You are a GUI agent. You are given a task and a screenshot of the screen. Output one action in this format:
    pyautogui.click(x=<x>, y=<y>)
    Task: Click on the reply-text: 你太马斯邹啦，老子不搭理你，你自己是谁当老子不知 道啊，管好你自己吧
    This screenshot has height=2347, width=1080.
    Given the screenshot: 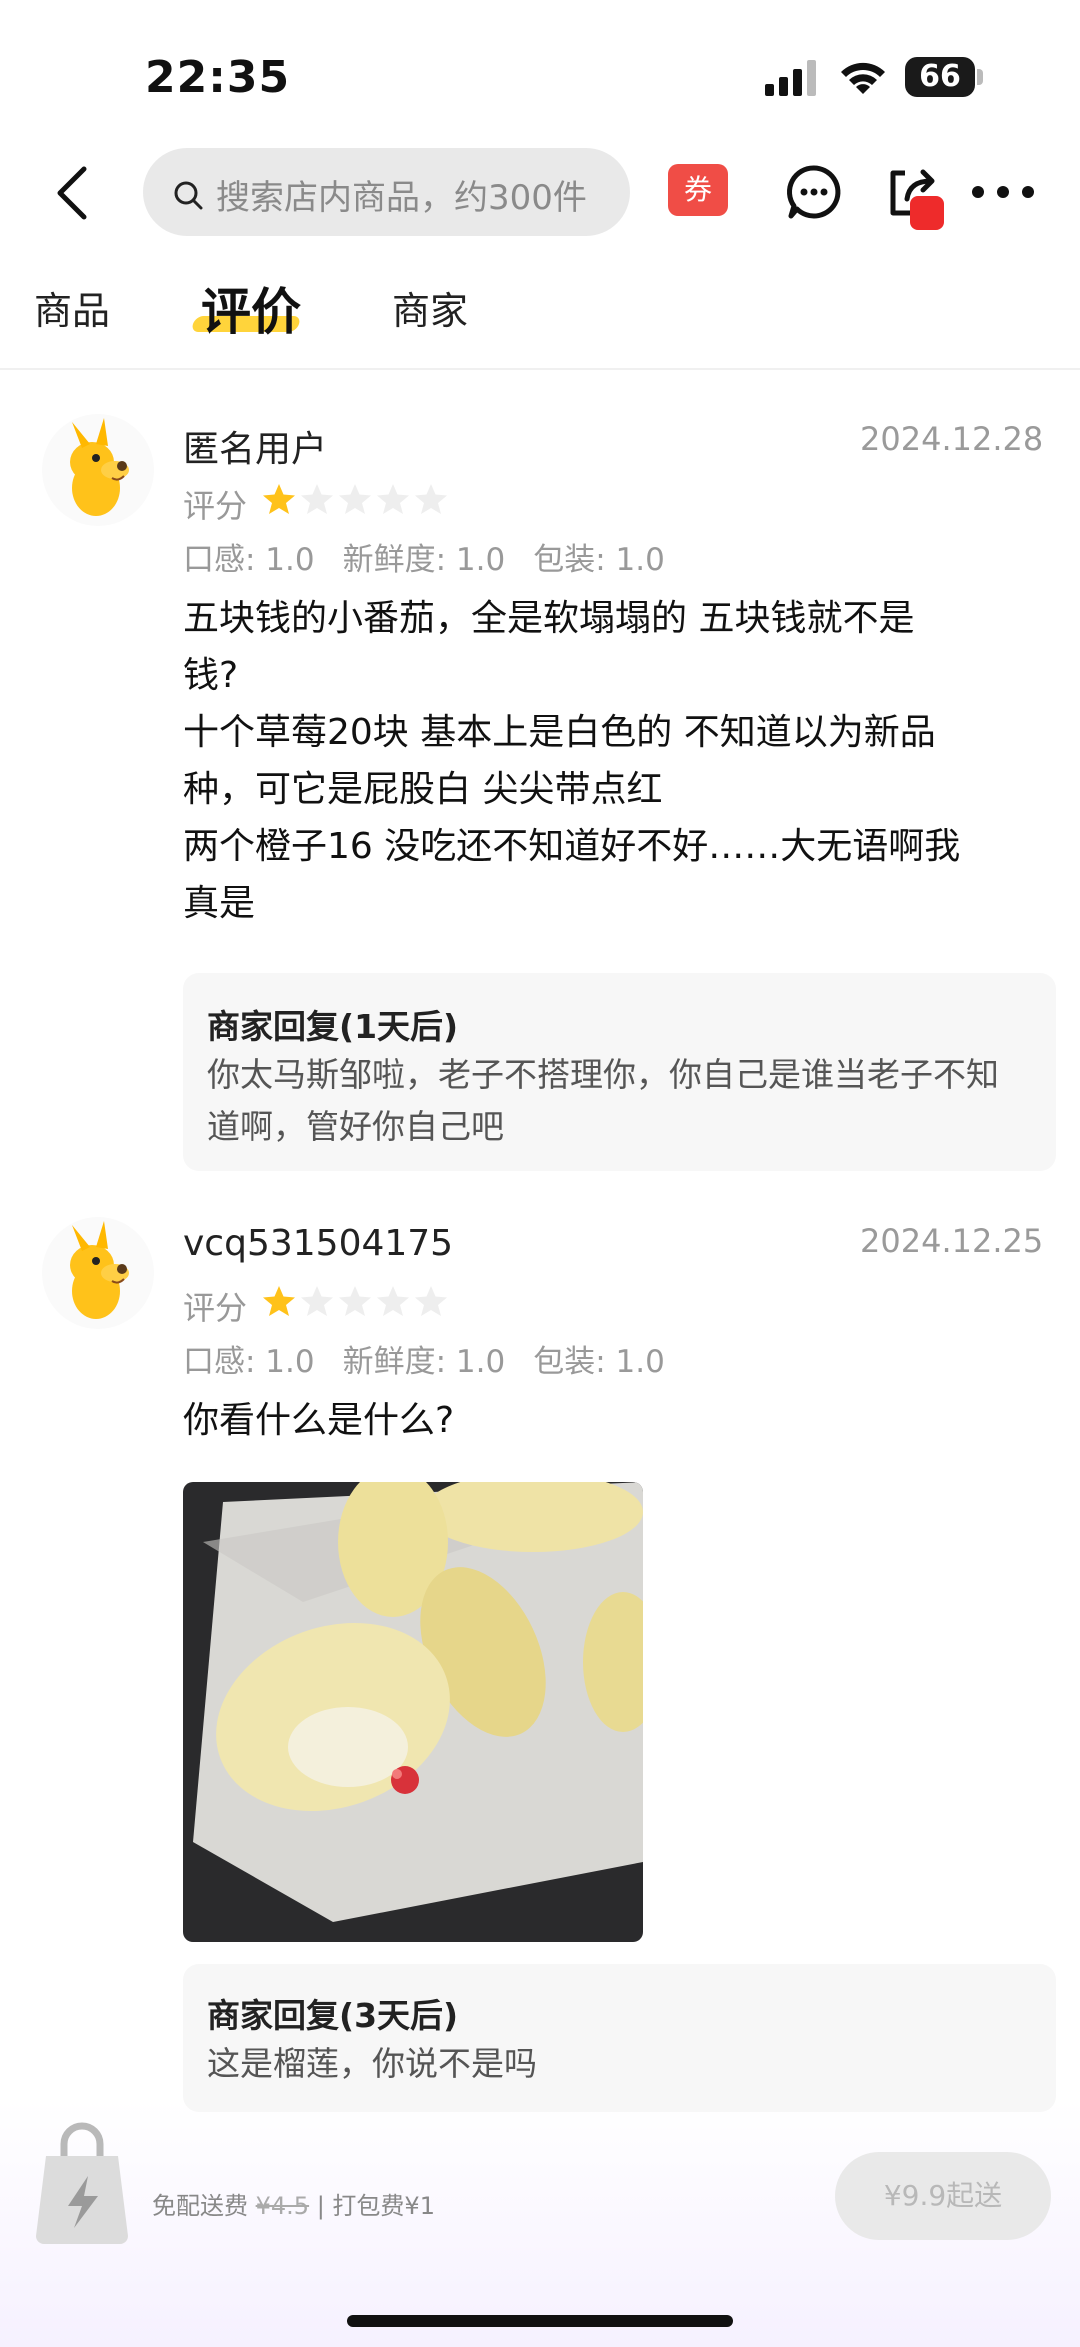 What is the action you would take?
    pyautogui.click(x=622, y=1101)
    